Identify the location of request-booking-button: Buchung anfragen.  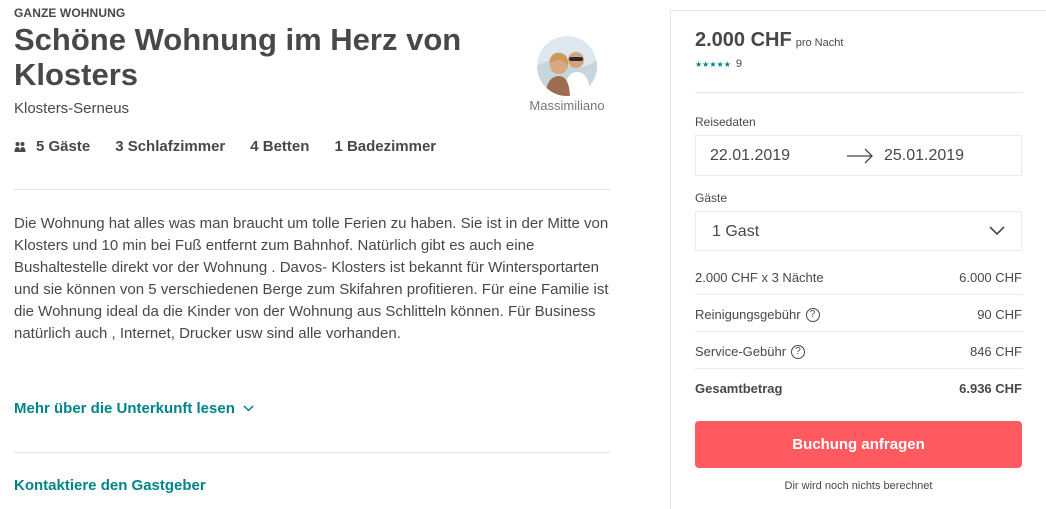
(858, 444).